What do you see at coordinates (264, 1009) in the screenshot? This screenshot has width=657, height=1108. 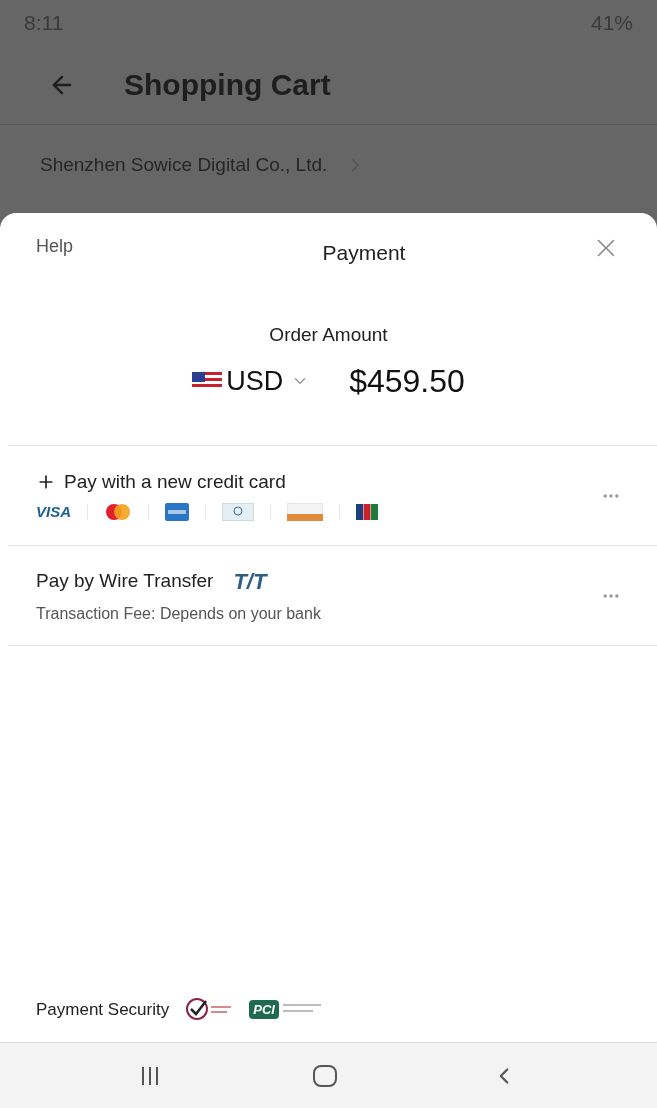 I see `pci-badge: PCI` at bounding box center [264, 1009].